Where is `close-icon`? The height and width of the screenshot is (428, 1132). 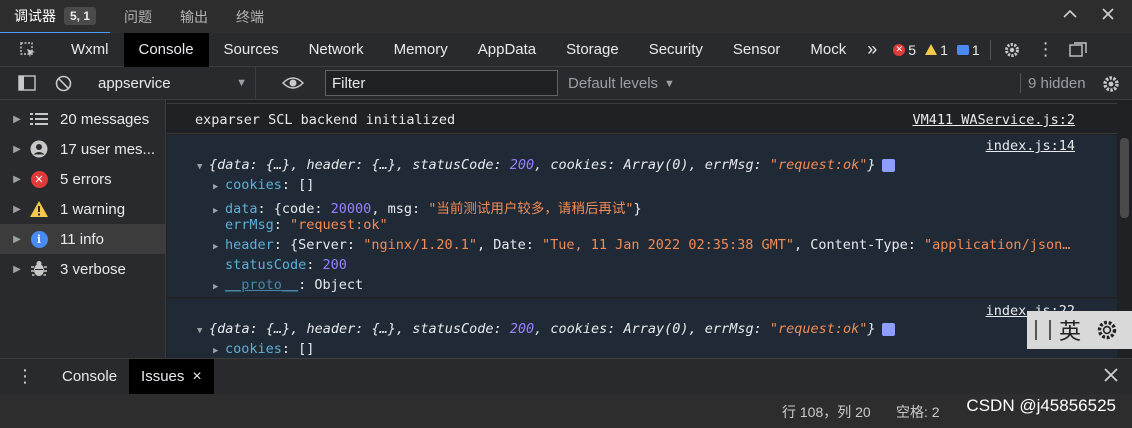
close-icon is located at coordinates (1108, 16).